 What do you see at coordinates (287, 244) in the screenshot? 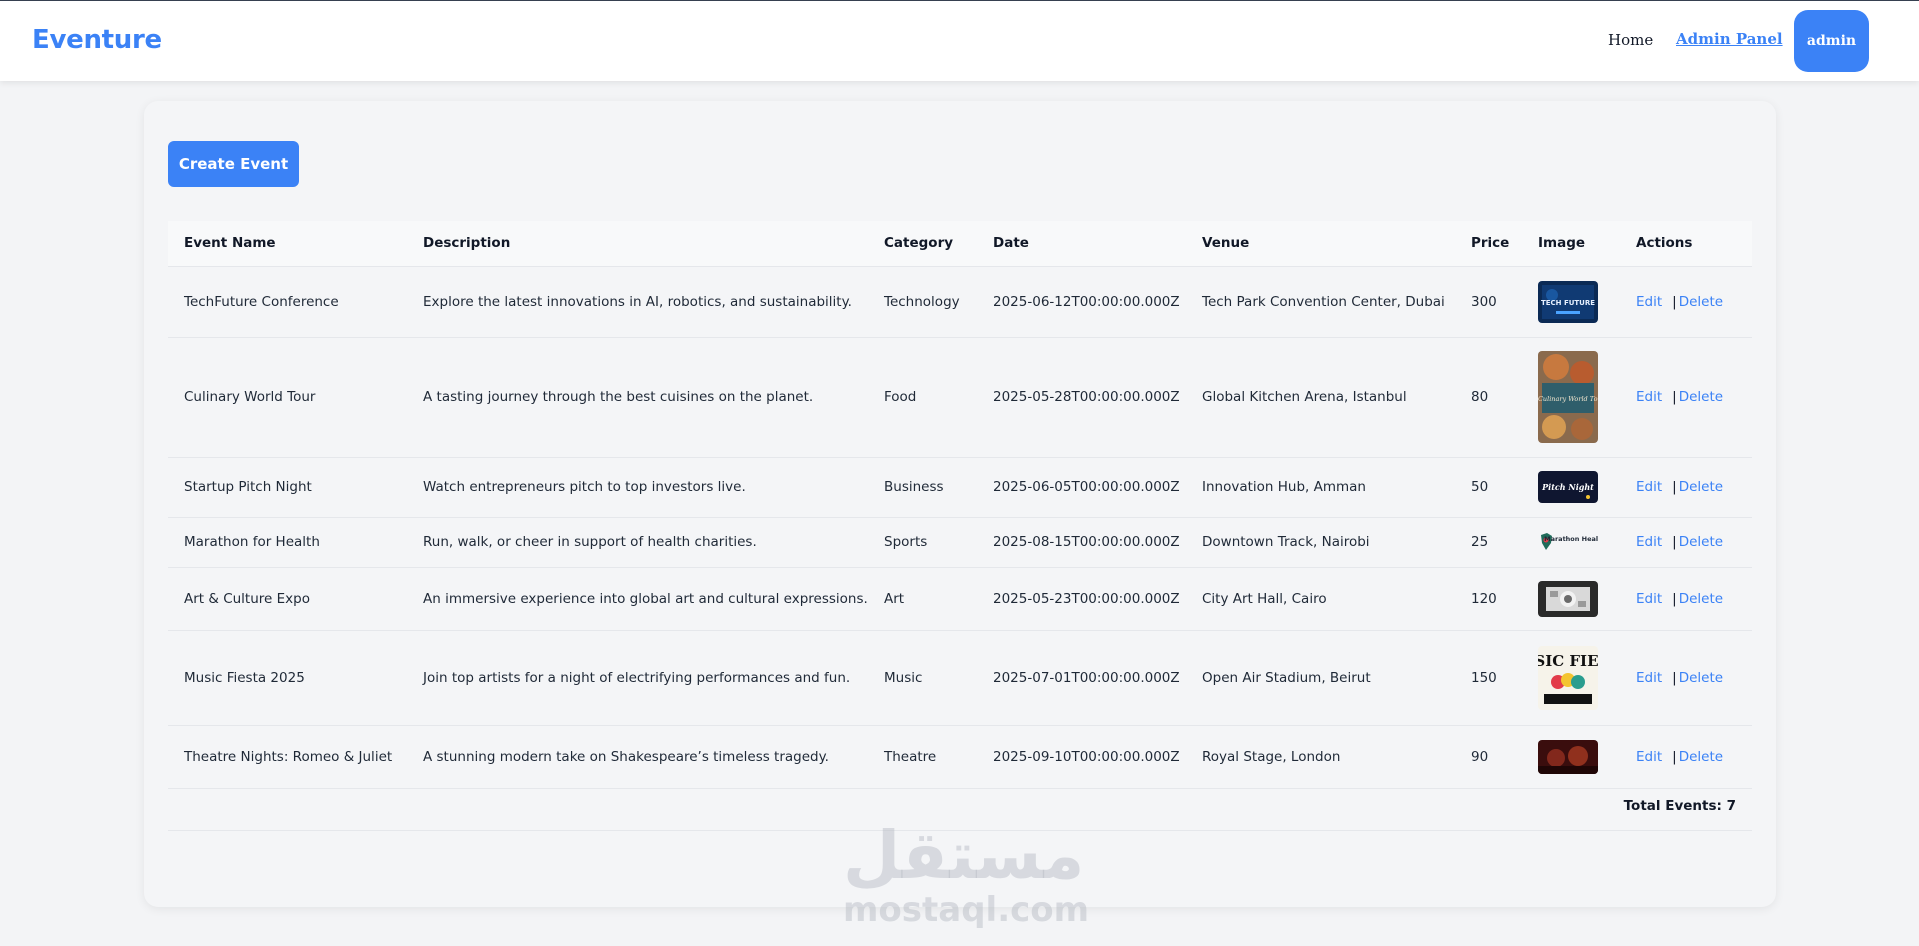
I see `header-event-name: Event Name` at bounding box center [287, 244].